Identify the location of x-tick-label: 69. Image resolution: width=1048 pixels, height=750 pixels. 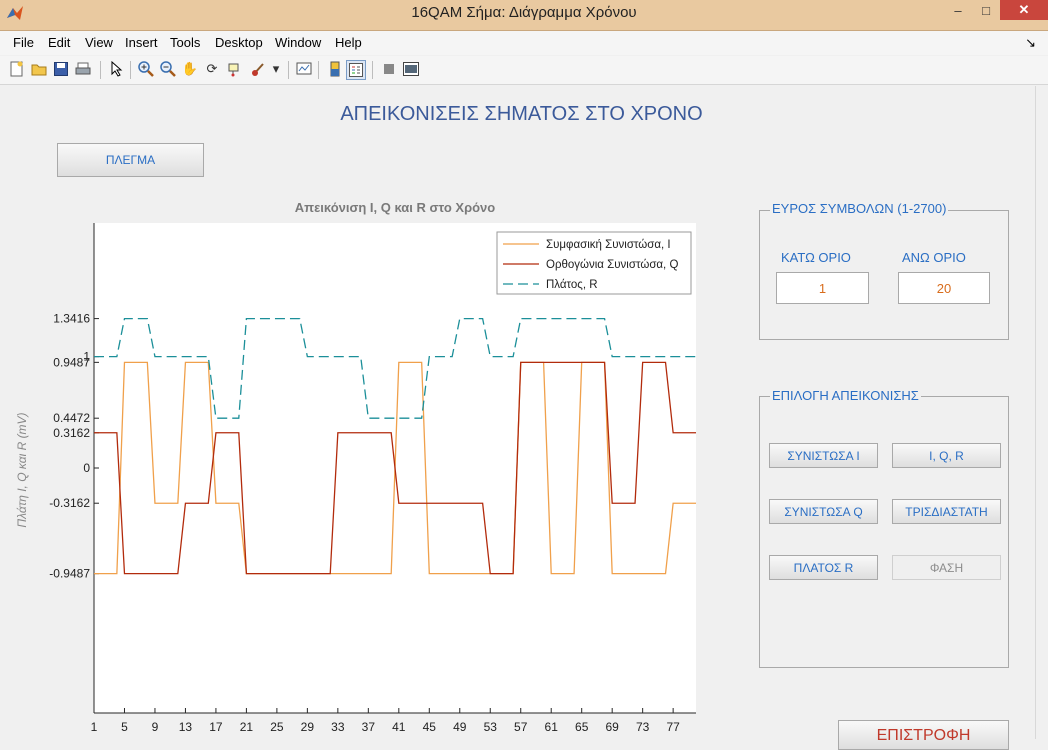
(612, 727).